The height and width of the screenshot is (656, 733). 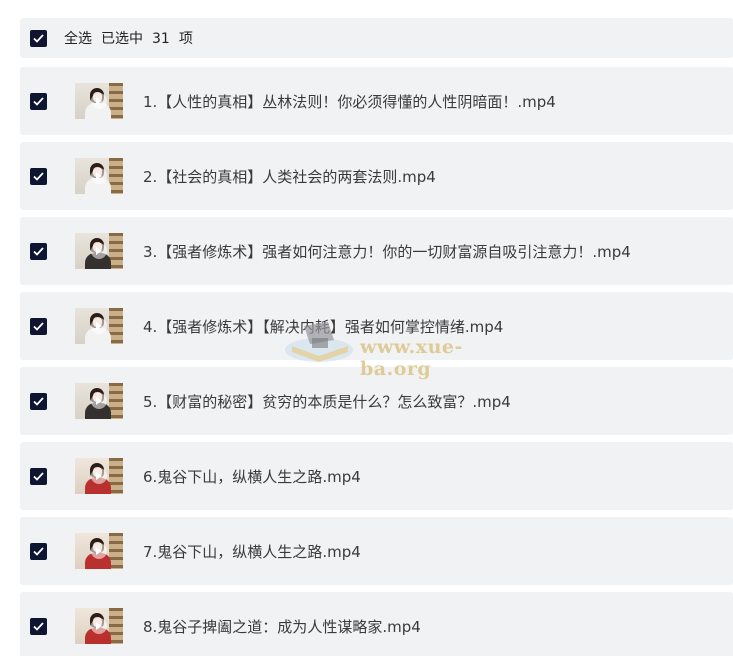 What do you see at coordinates (252, 551) in the screenshot?
I see `file-name: 7.鬼谷下山，纵横人生之路.mp4` at bounding box center [252, 551].